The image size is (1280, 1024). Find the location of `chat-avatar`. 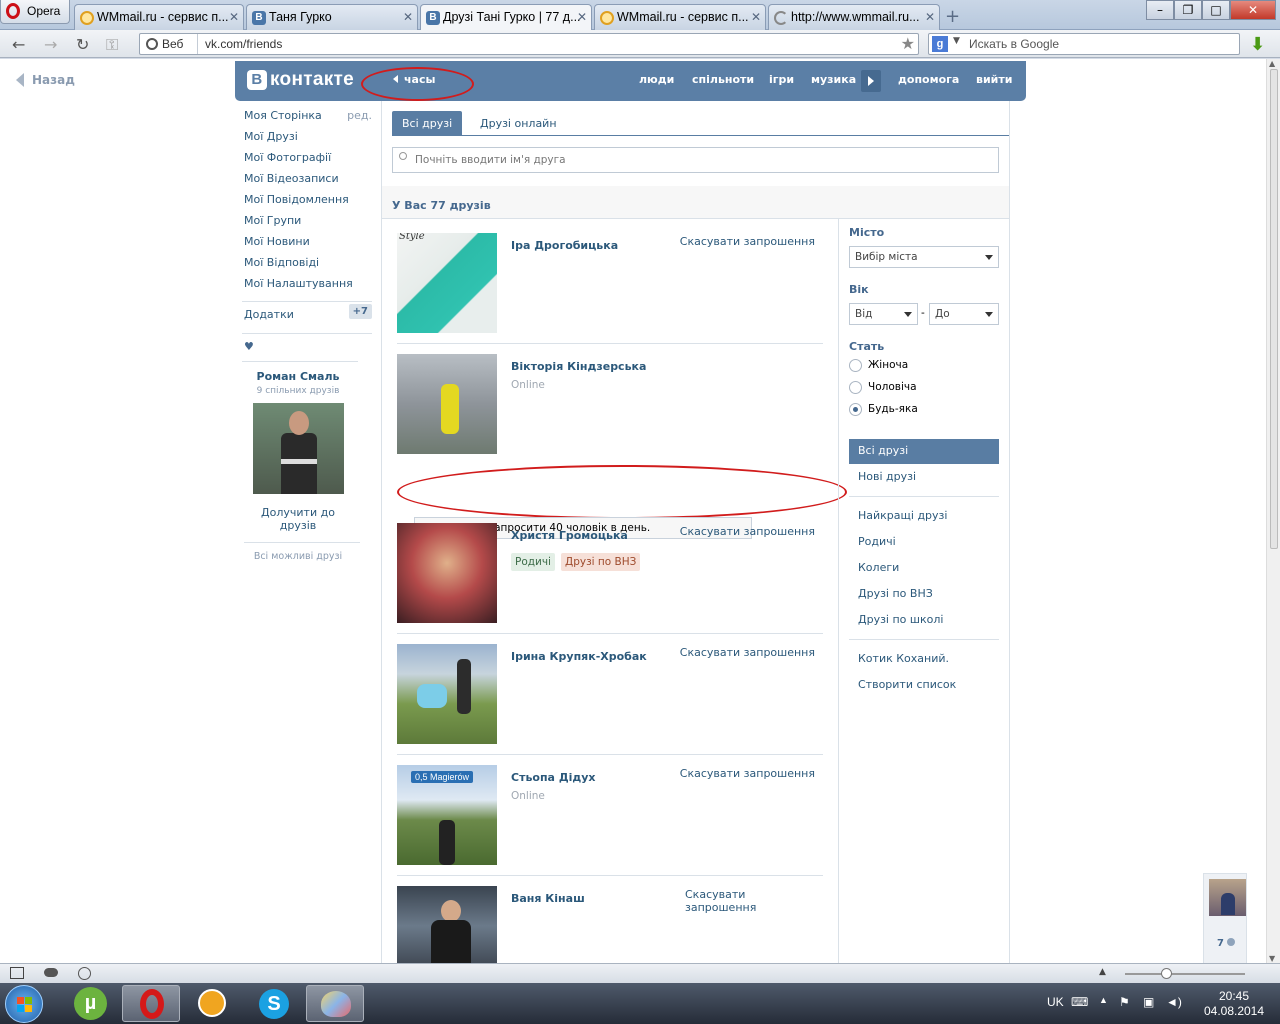

chat-avatar is located at coordinates (1227, 897).